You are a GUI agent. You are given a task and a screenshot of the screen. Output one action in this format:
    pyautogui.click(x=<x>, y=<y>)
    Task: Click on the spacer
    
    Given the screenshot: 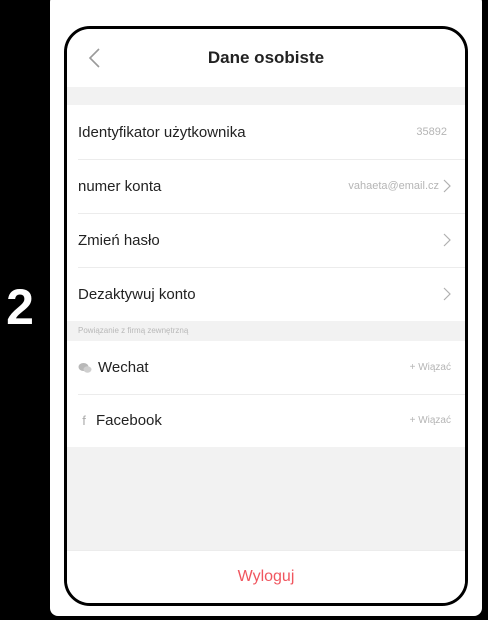 What is the action you would take?
    pyautogui.click(x=266, y=96)
    